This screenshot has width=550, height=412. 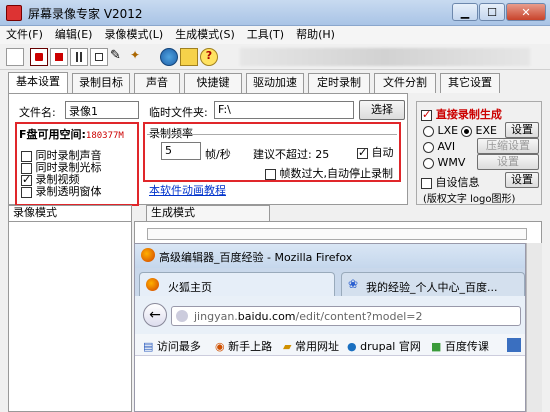 I want to click on radio-exe: EXE, so click(x=479, y=130).